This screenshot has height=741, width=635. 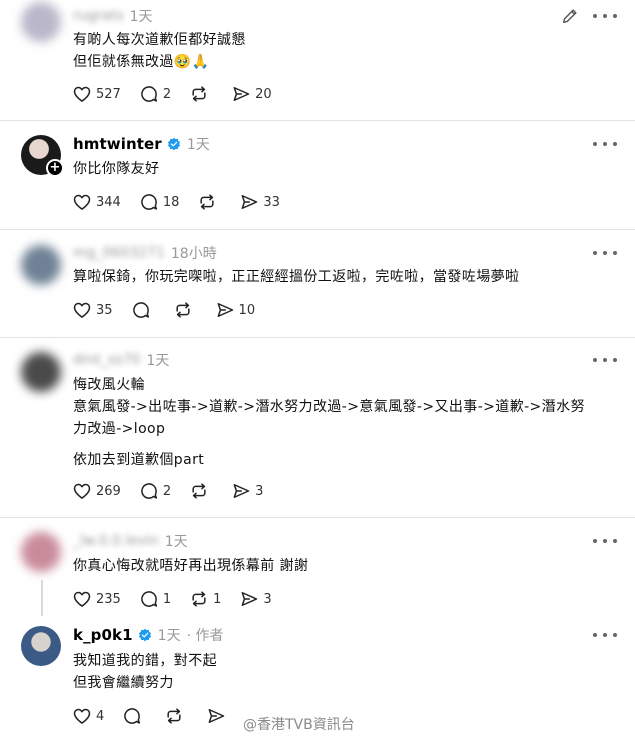 I want to click on post-actions: 235 1 1 3, so click(x=181, y=599).